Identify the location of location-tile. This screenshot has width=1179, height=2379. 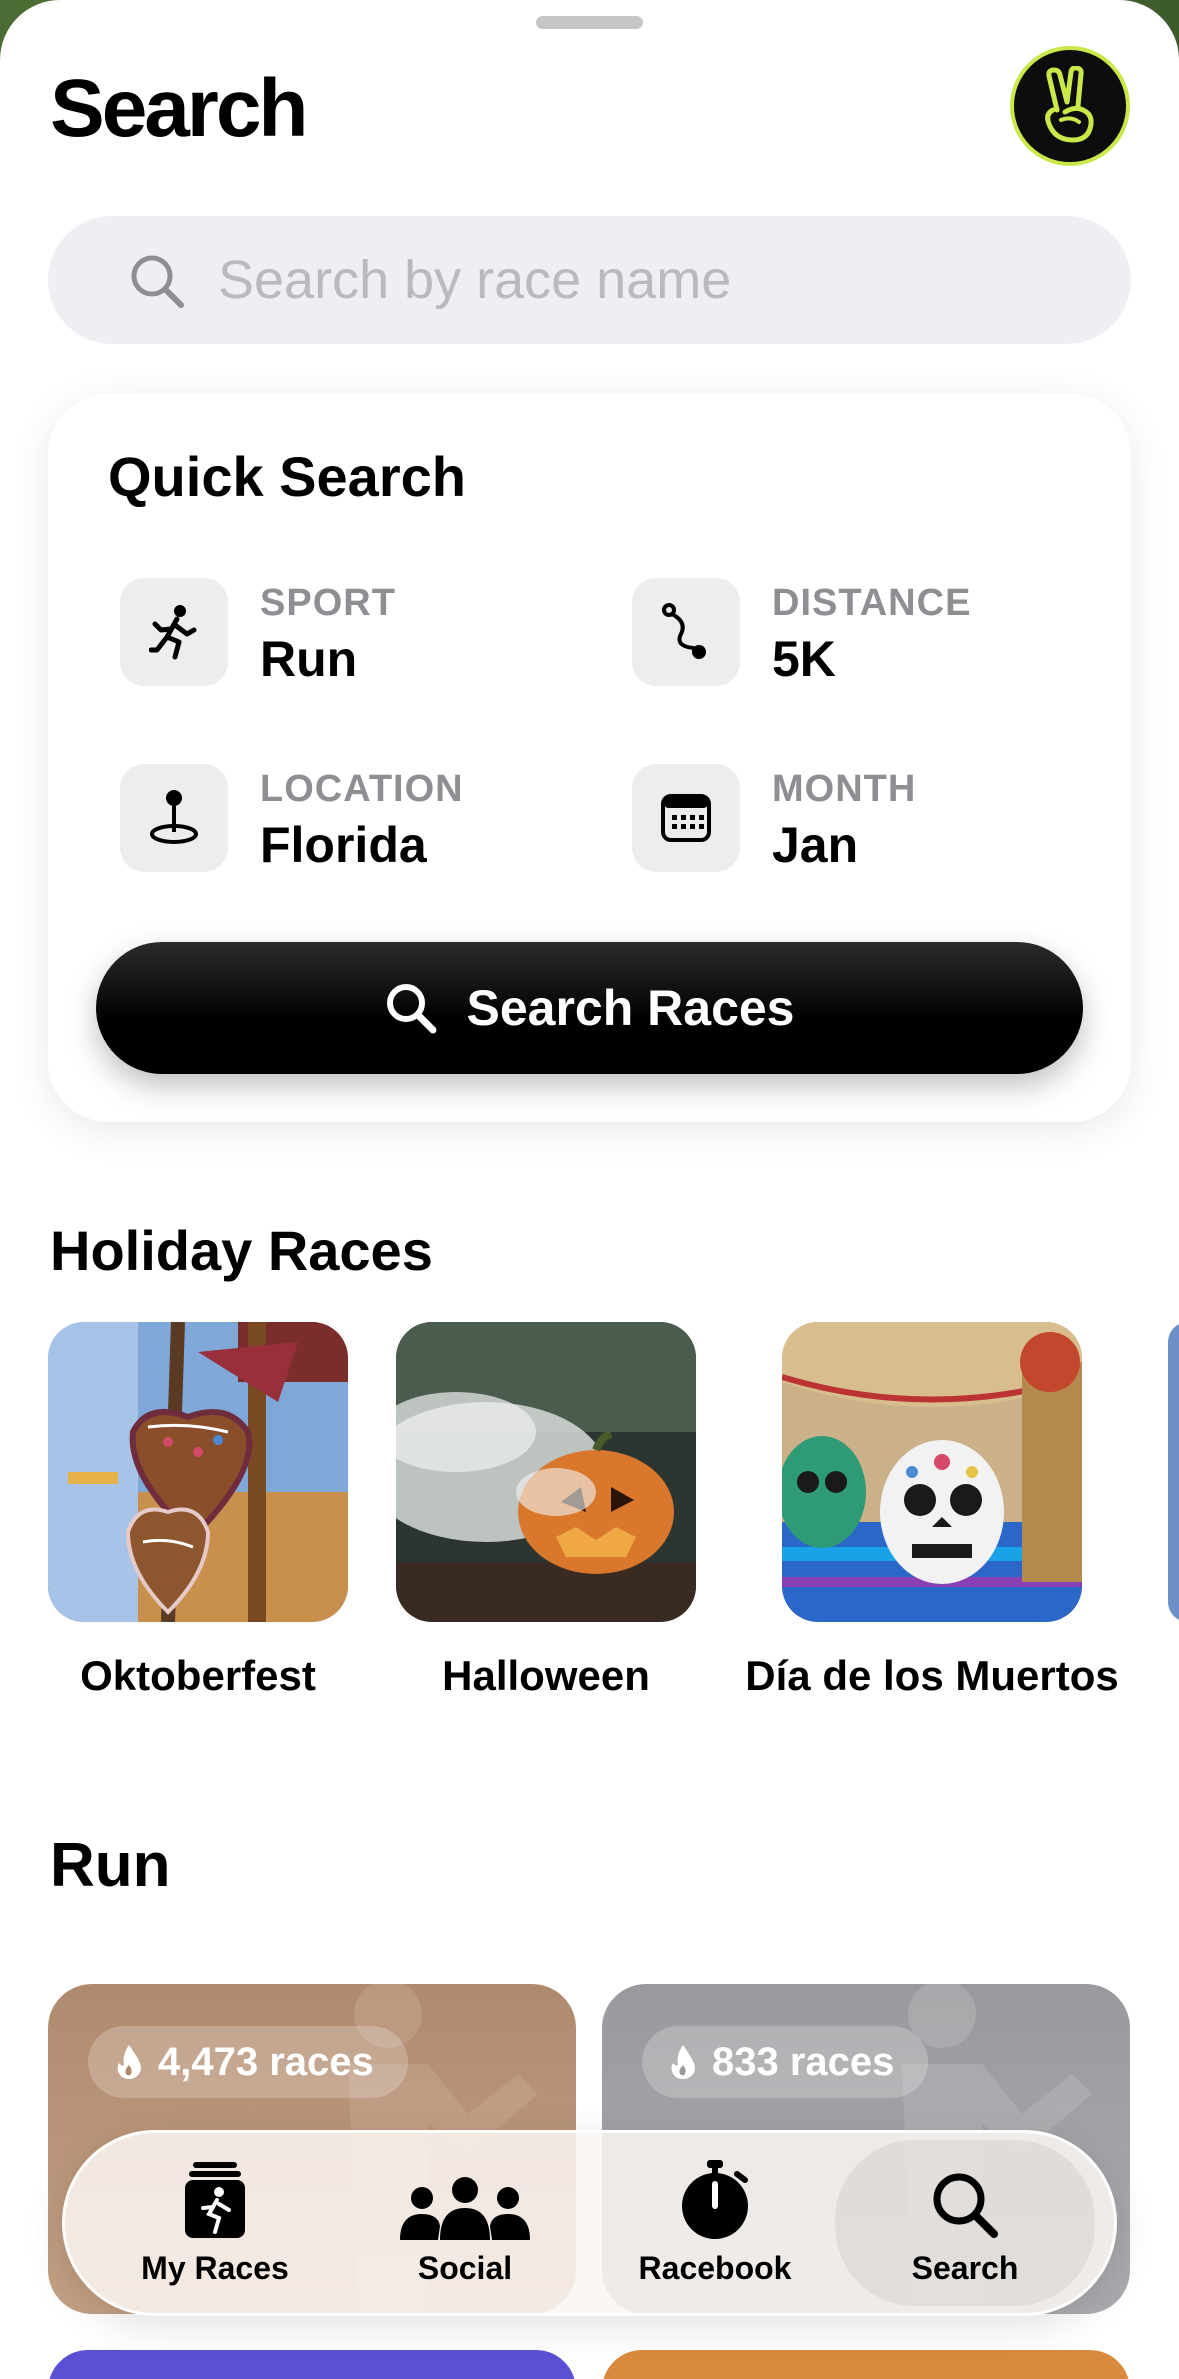
(174, 818).